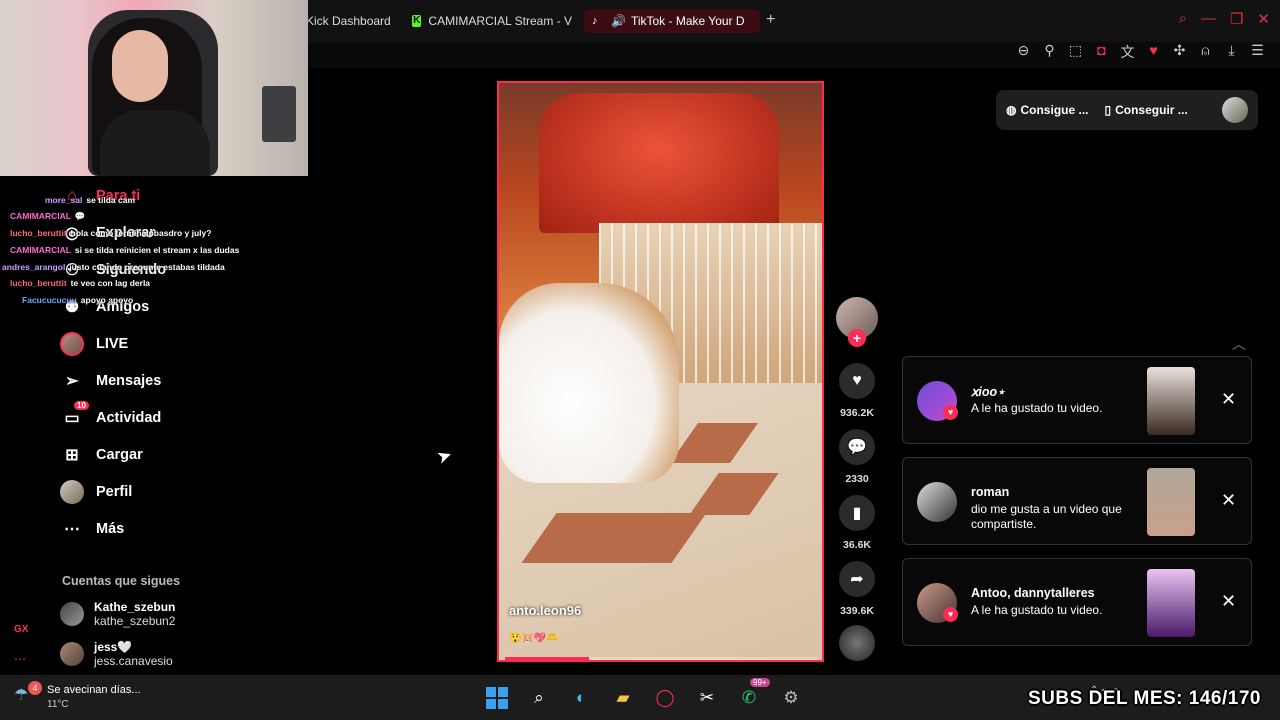  What do you see at coordinates (770, 20) in the screenshot?
I see `new-tab-button: +` at bounding box center [770, 20].